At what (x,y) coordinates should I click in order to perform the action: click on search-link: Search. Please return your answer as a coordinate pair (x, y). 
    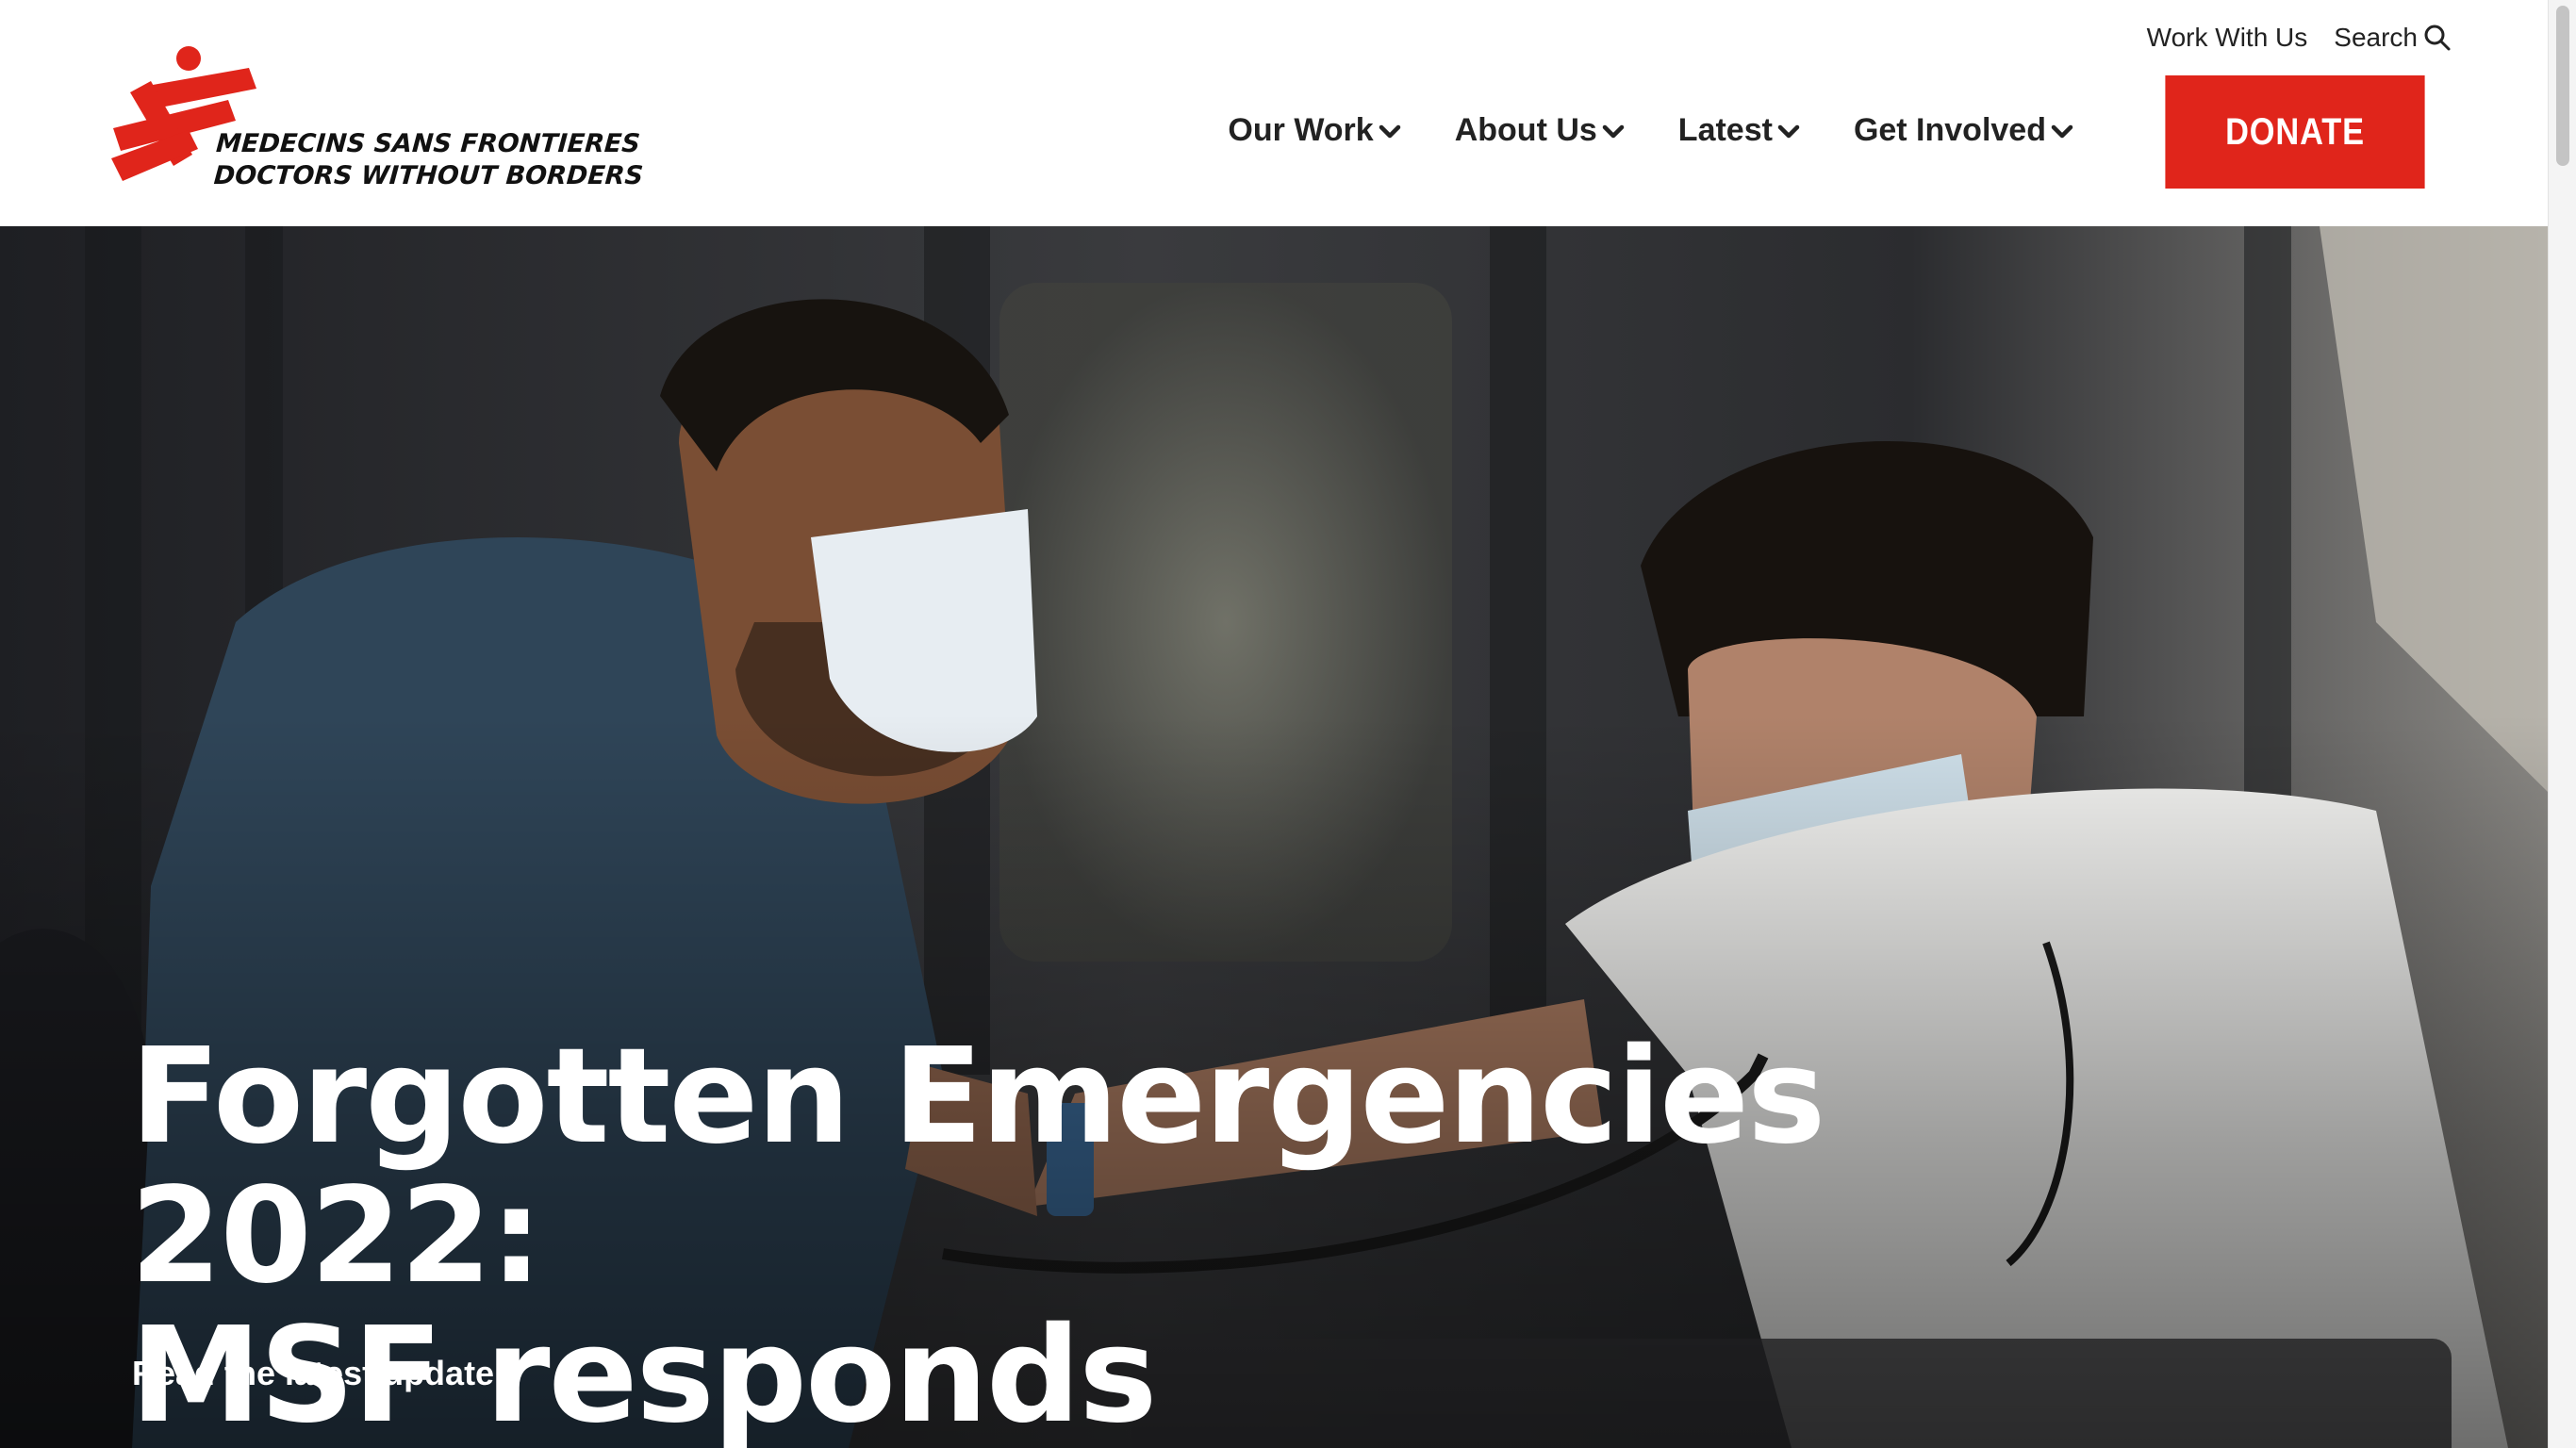
    Looking at the image, I should click on (2393, 38).